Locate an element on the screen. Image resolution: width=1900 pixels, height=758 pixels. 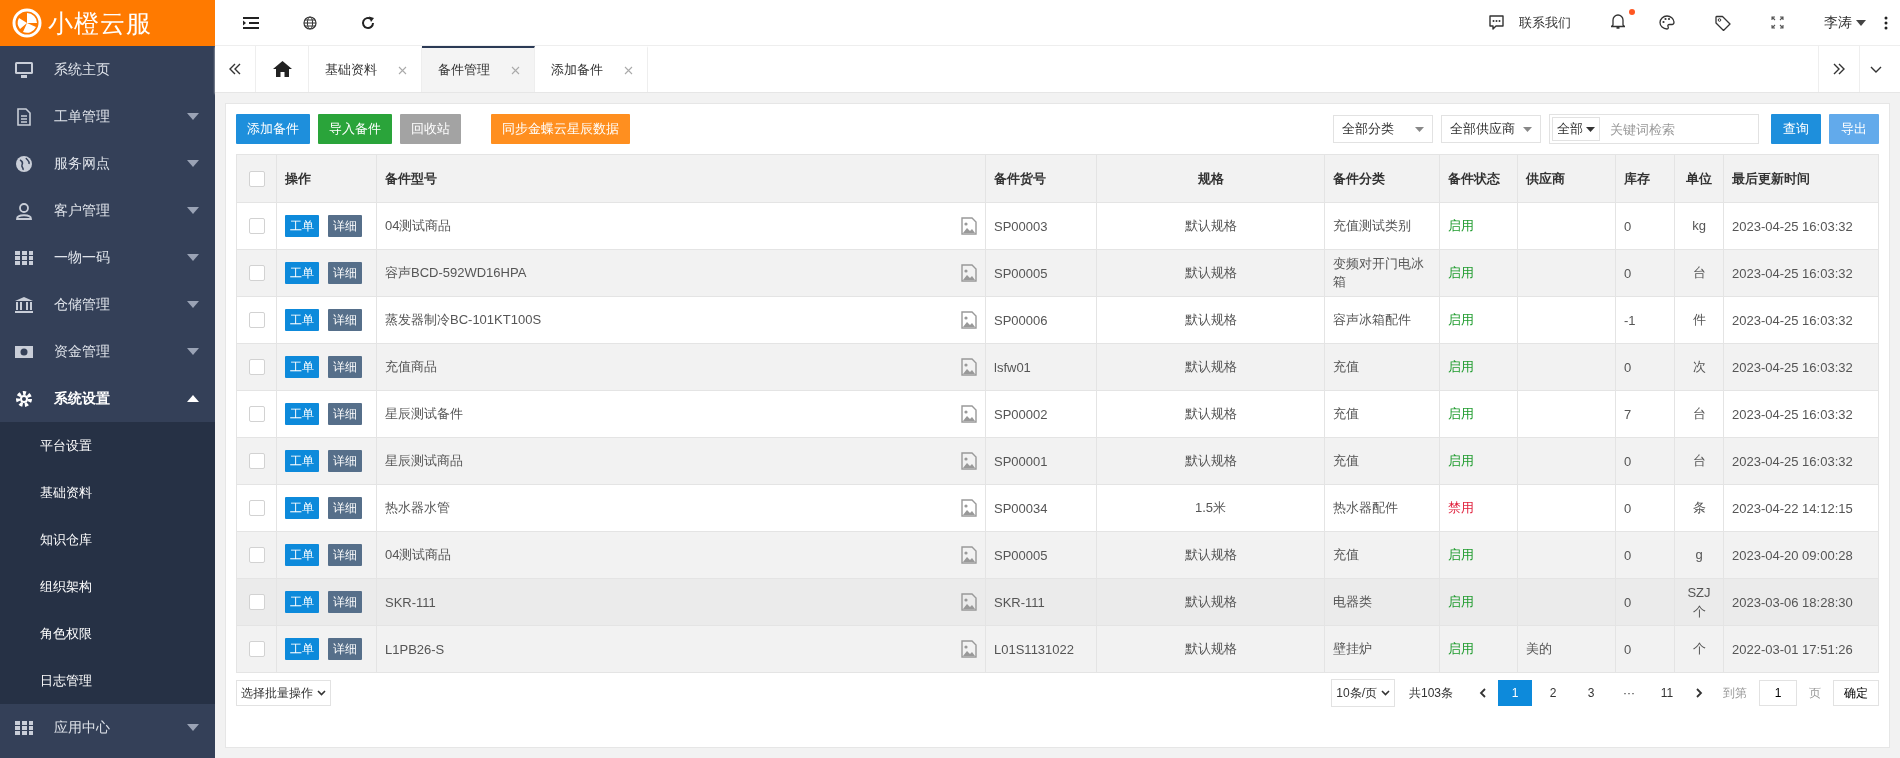
tab: 添加备件 is located at coordinates (591, 69).